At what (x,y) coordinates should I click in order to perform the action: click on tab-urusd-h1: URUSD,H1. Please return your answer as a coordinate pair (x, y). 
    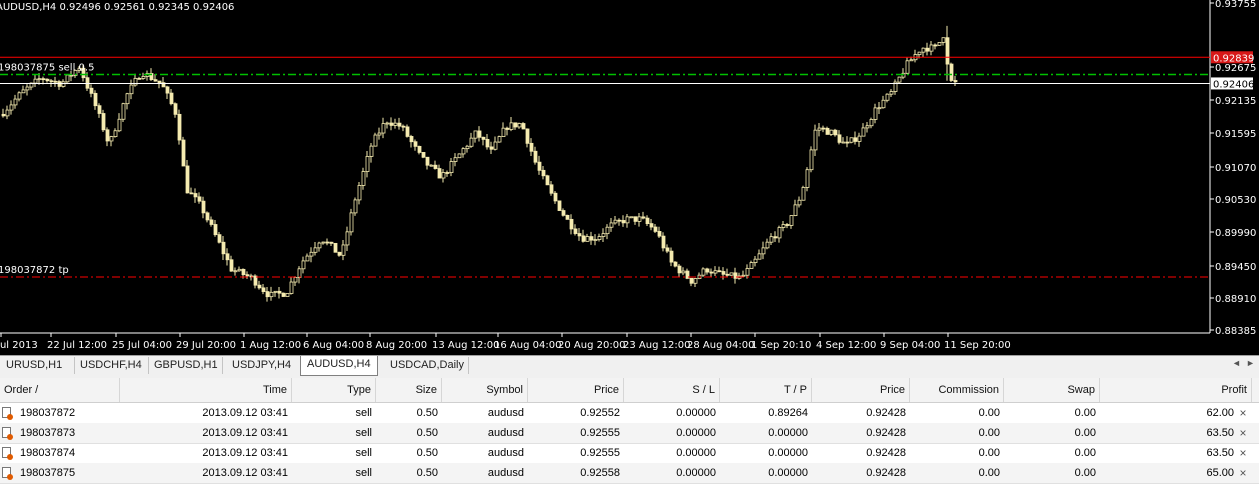
    Looking at the image, I should click on (37, 365).